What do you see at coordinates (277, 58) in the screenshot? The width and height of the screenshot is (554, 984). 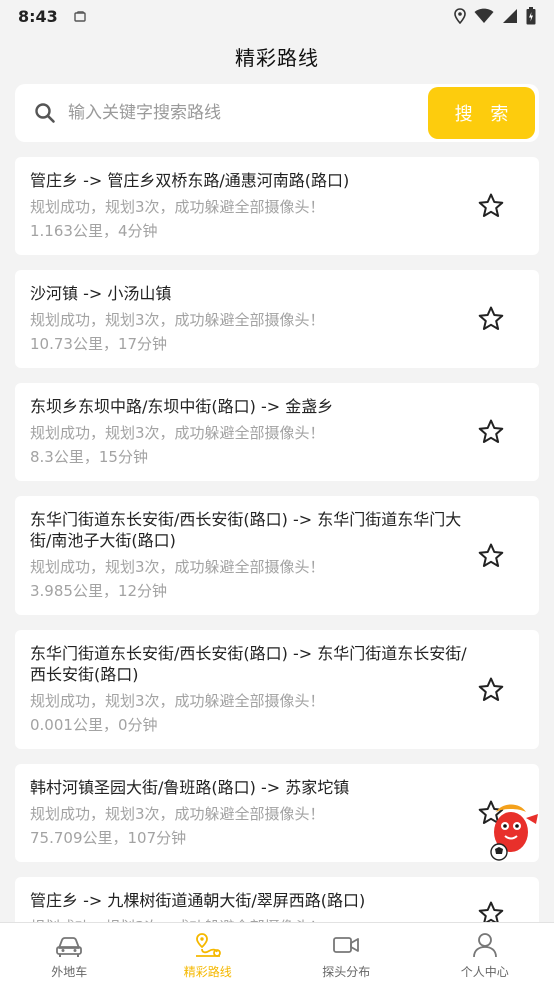 I see `page-title: 精彩路线` at bounding box center [277, 58].